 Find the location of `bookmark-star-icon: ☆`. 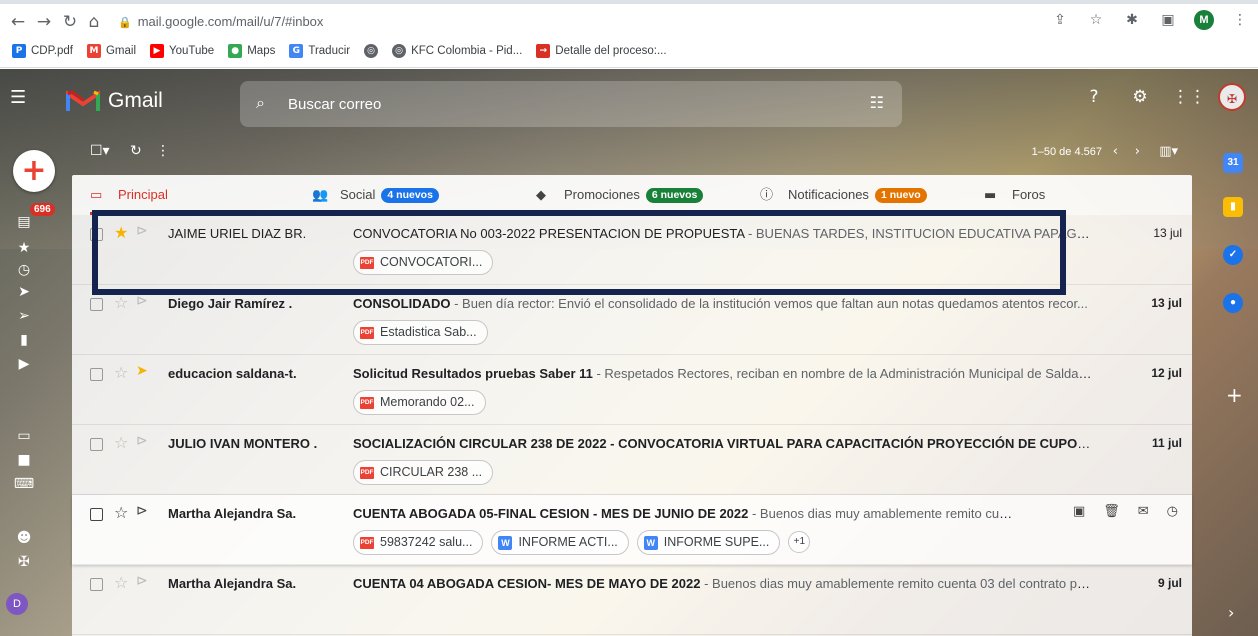

bookmark-star-icon: ☆ is located at coordinates (1096, 20).